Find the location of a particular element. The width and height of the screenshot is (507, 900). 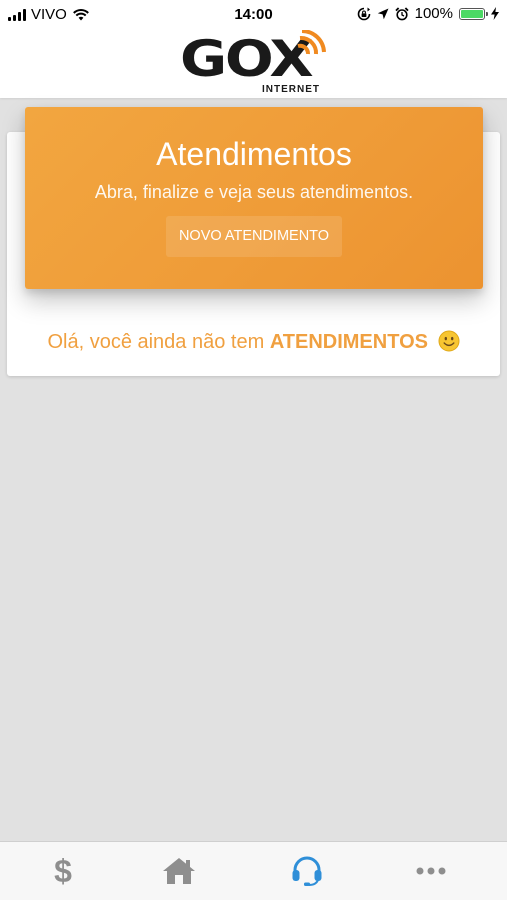

new-ticket-button: NOVO ATENDIMENTO is located at coordinates (254, 236).